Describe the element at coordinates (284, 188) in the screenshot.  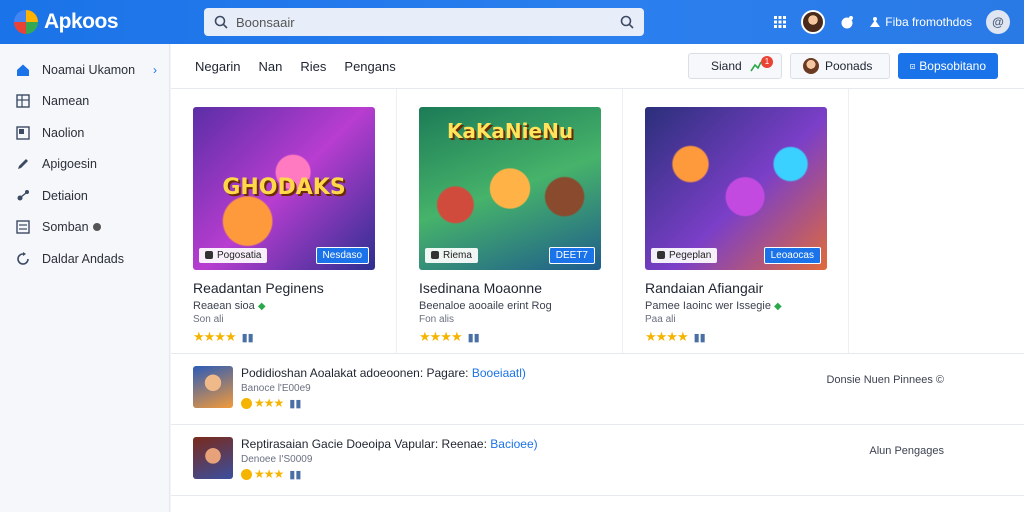
I see `game-artwork: GHODAKS Pogosatia Nesdaso` at that location.